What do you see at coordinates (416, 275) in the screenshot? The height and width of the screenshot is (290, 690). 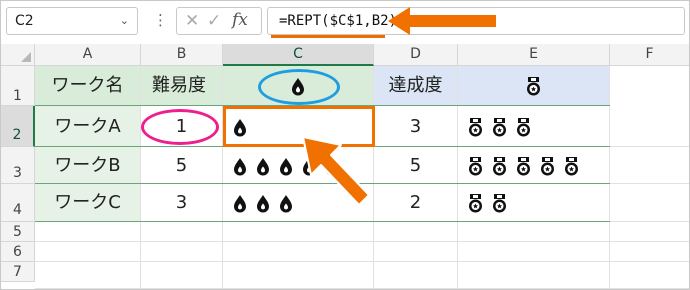 I see `cell-d7` at bounding box center [416, 275].